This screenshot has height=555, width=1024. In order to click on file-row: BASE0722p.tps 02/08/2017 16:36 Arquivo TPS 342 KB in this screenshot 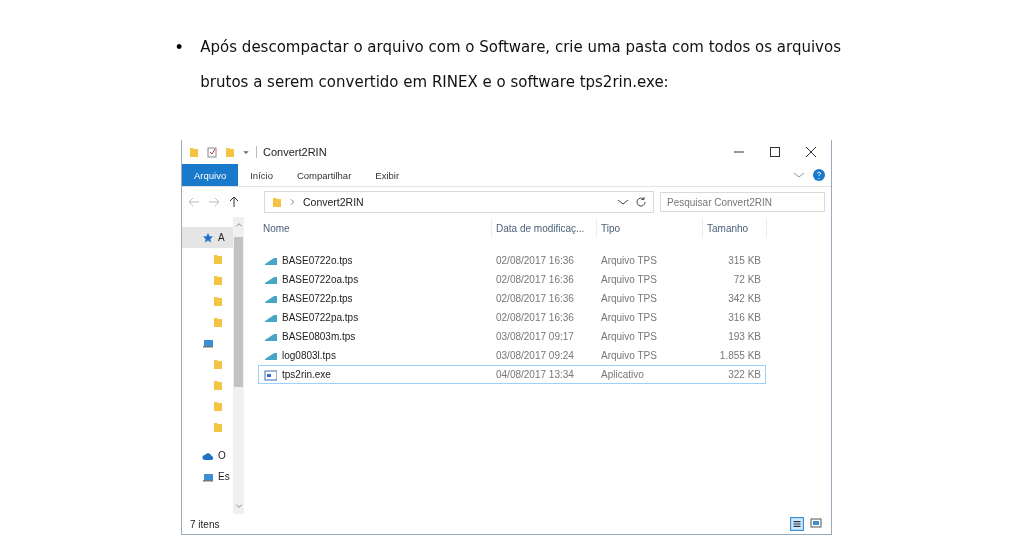, I will do `click(512, 298)`.